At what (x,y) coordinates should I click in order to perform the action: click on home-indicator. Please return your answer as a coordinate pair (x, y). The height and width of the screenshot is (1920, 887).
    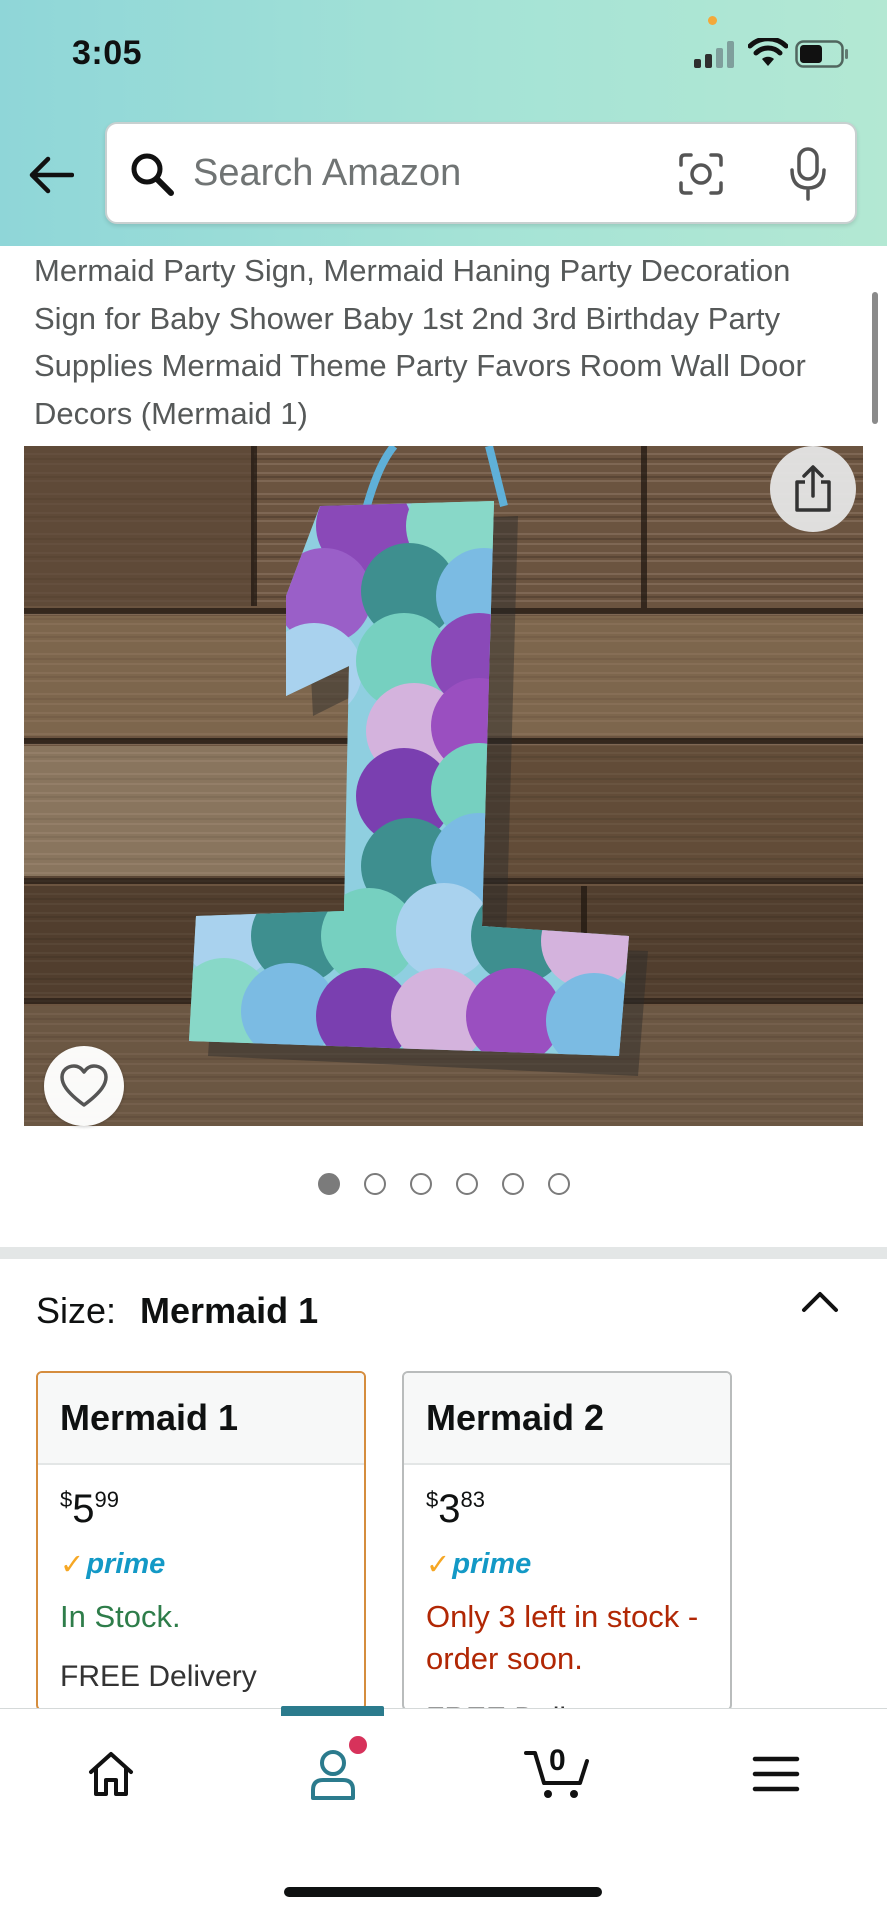
    Looking at the image, I should click on (443, 1892).